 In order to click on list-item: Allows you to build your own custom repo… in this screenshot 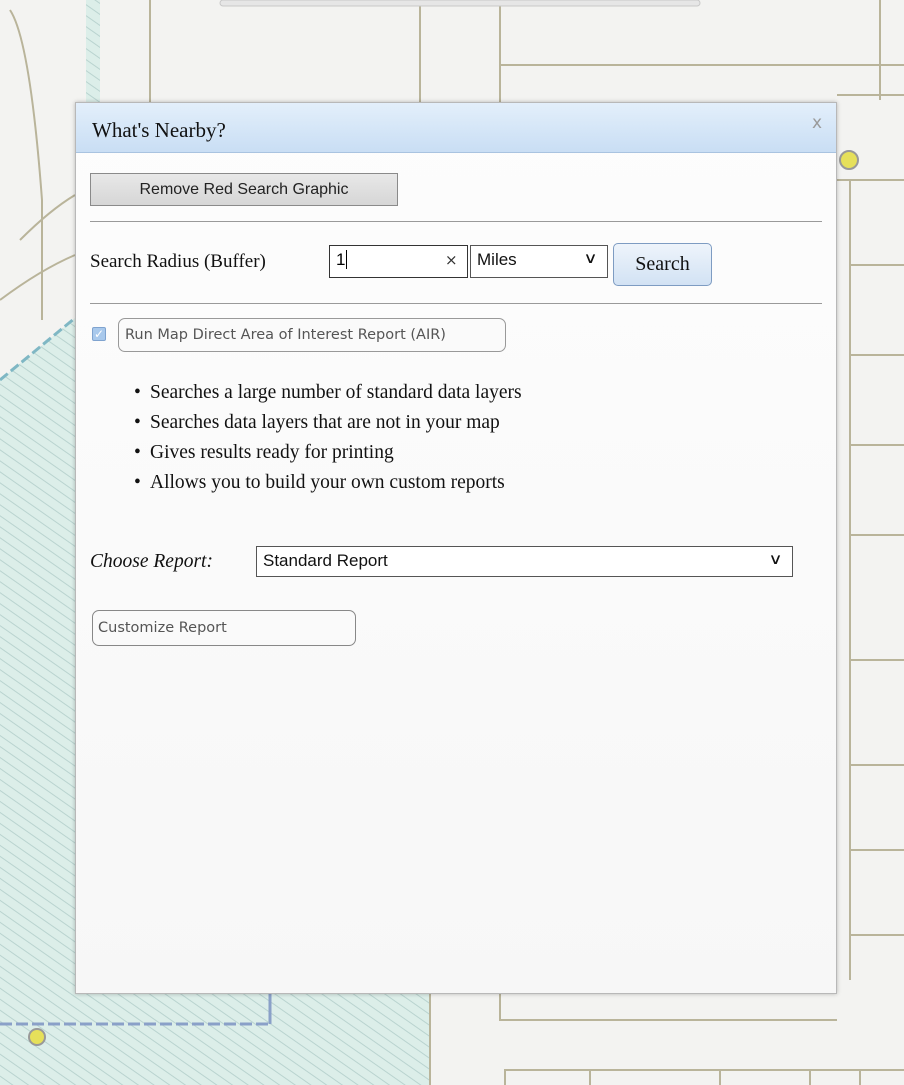, I will do `click(328, 483)`.